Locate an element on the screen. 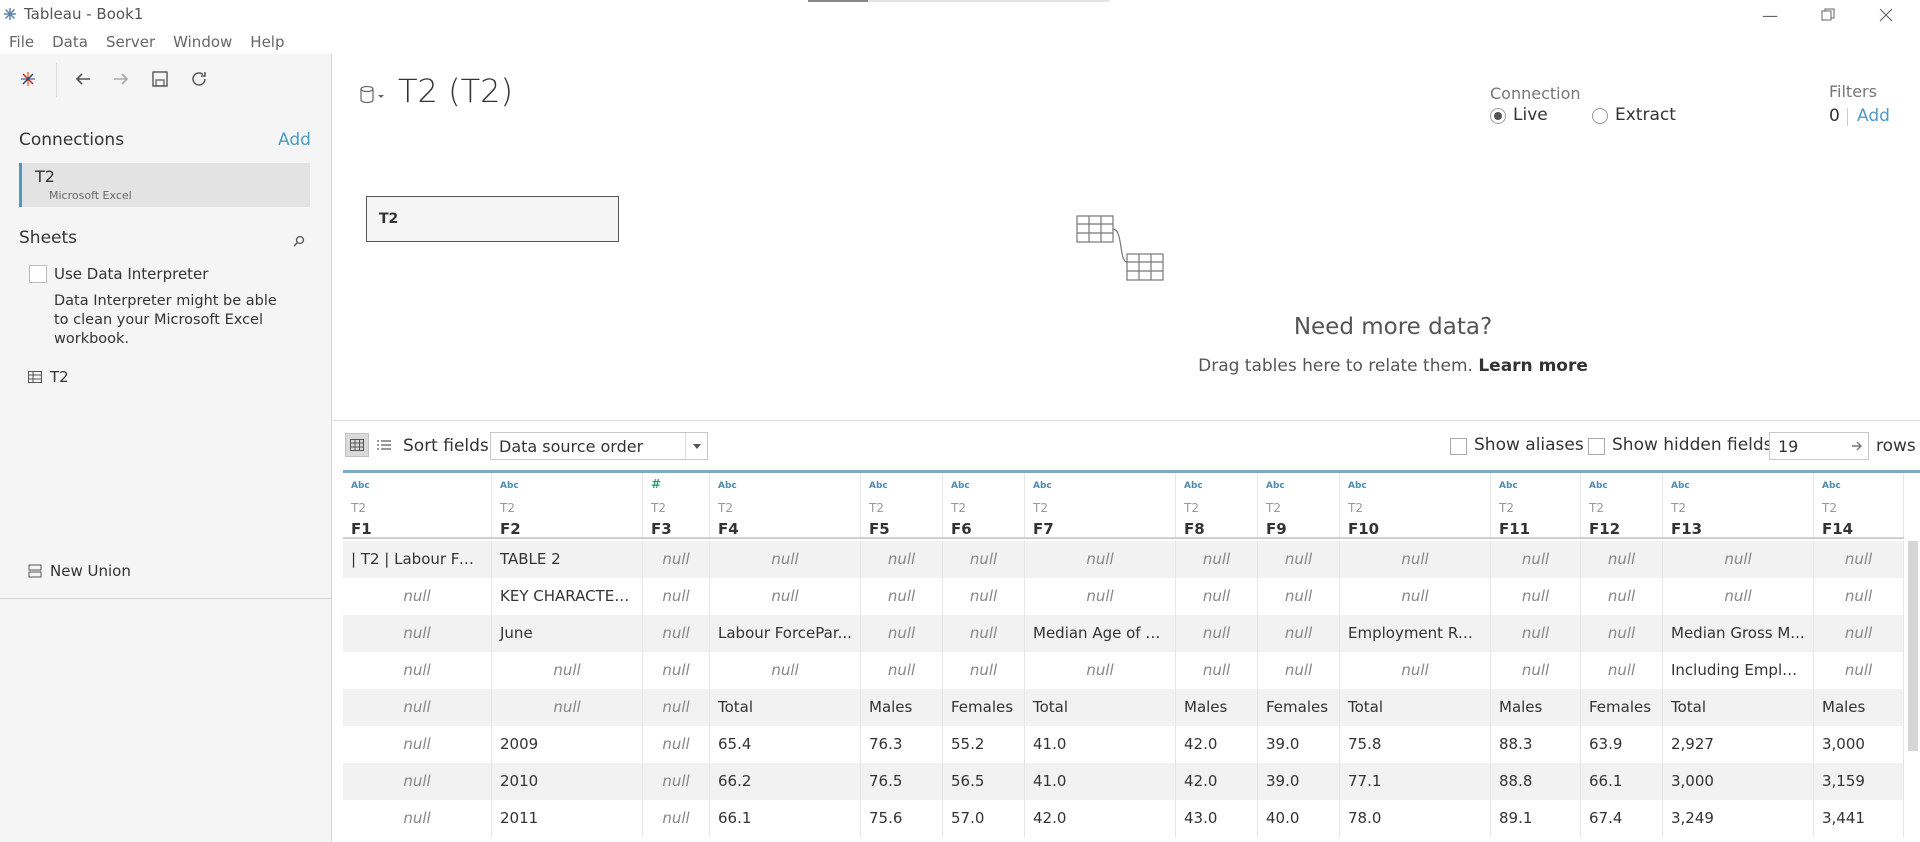 The height and width of the screenshot is (842, 1920). table-cell: 41.0 is located at coordinates (1100, 744).